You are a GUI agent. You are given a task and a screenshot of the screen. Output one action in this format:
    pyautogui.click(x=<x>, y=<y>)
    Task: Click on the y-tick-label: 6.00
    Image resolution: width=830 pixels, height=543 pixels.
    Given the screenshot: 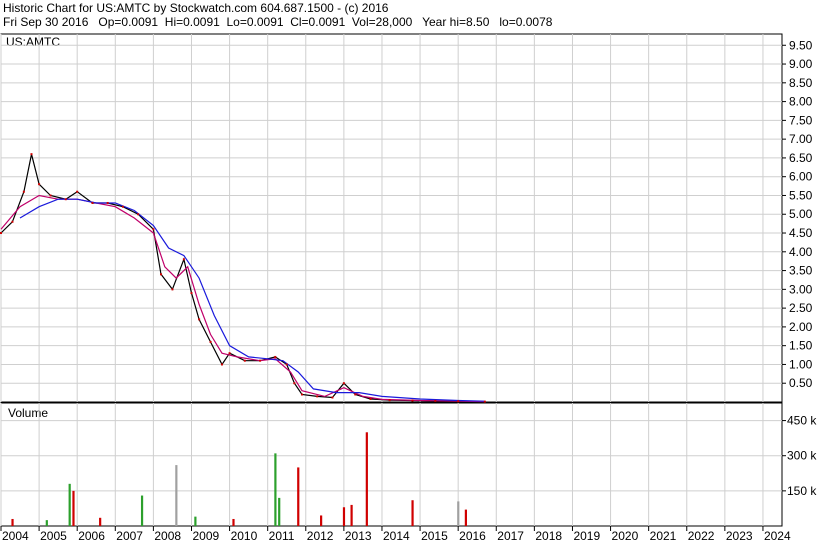 What is the action you would take?
    pyautogui.click(x=801, y=177)
    